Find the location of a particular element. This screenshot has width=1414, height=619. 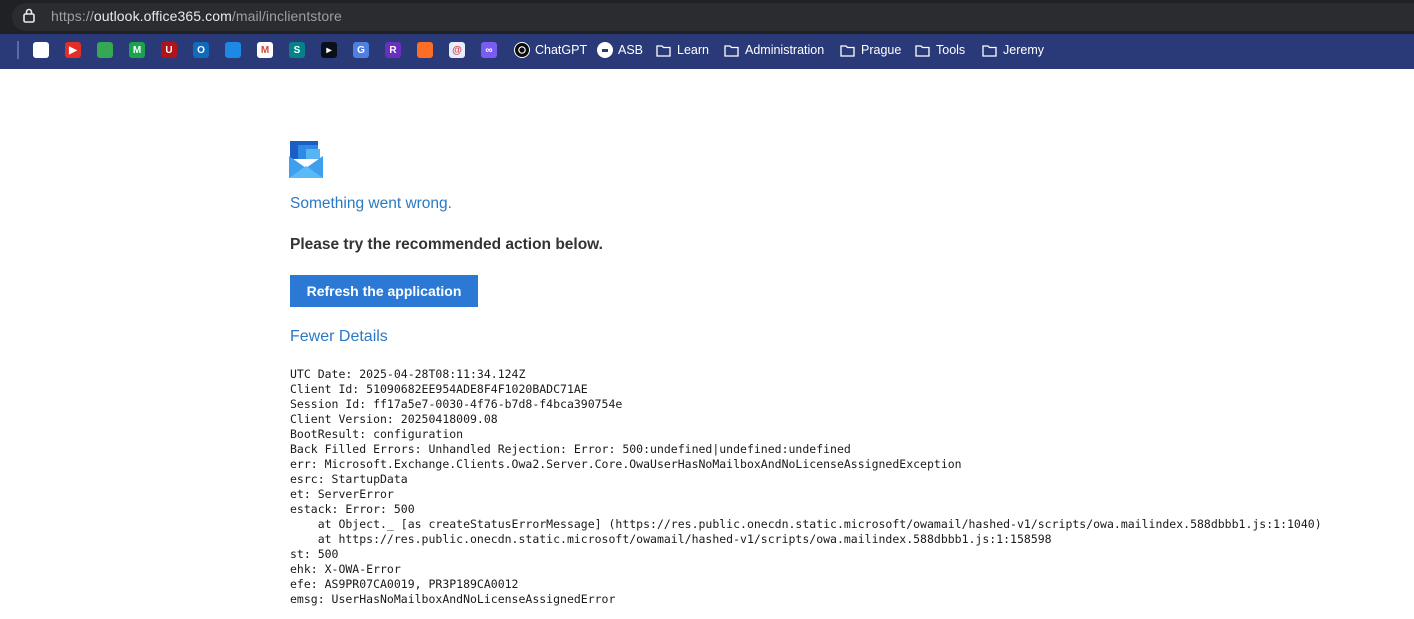

error-detail-line: Client Version: 20250418009.08 is located at coordinates (394, 419).